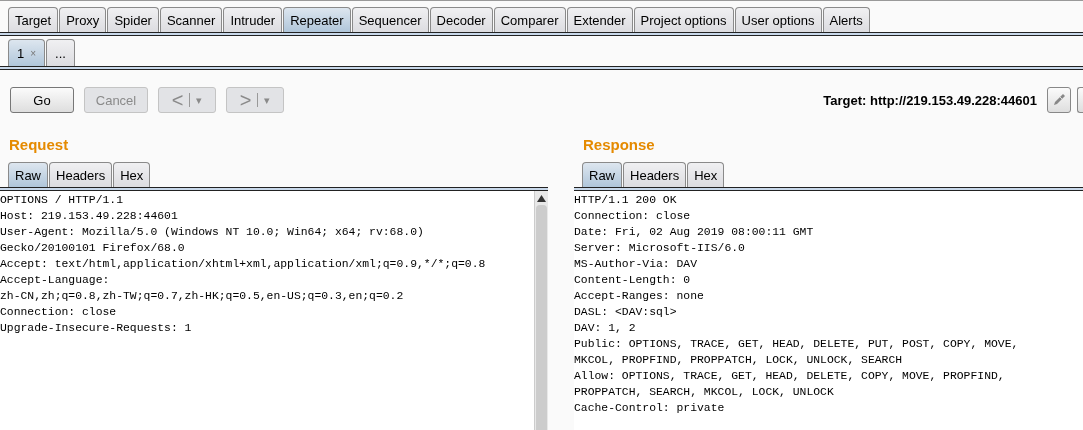 This screenshot has width=1083, height=430. I want to click on message-line: Gecko/20100101 Firefox/68.0, so click(93, 248).